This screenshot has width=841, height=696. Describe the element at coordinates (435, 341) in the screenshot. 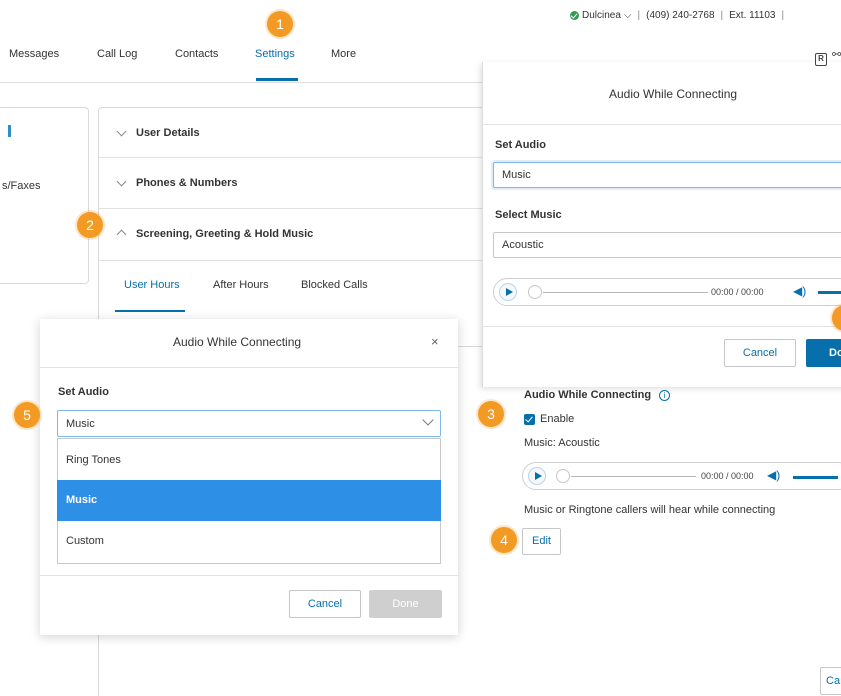

I see `close-icon: ×` at that location.